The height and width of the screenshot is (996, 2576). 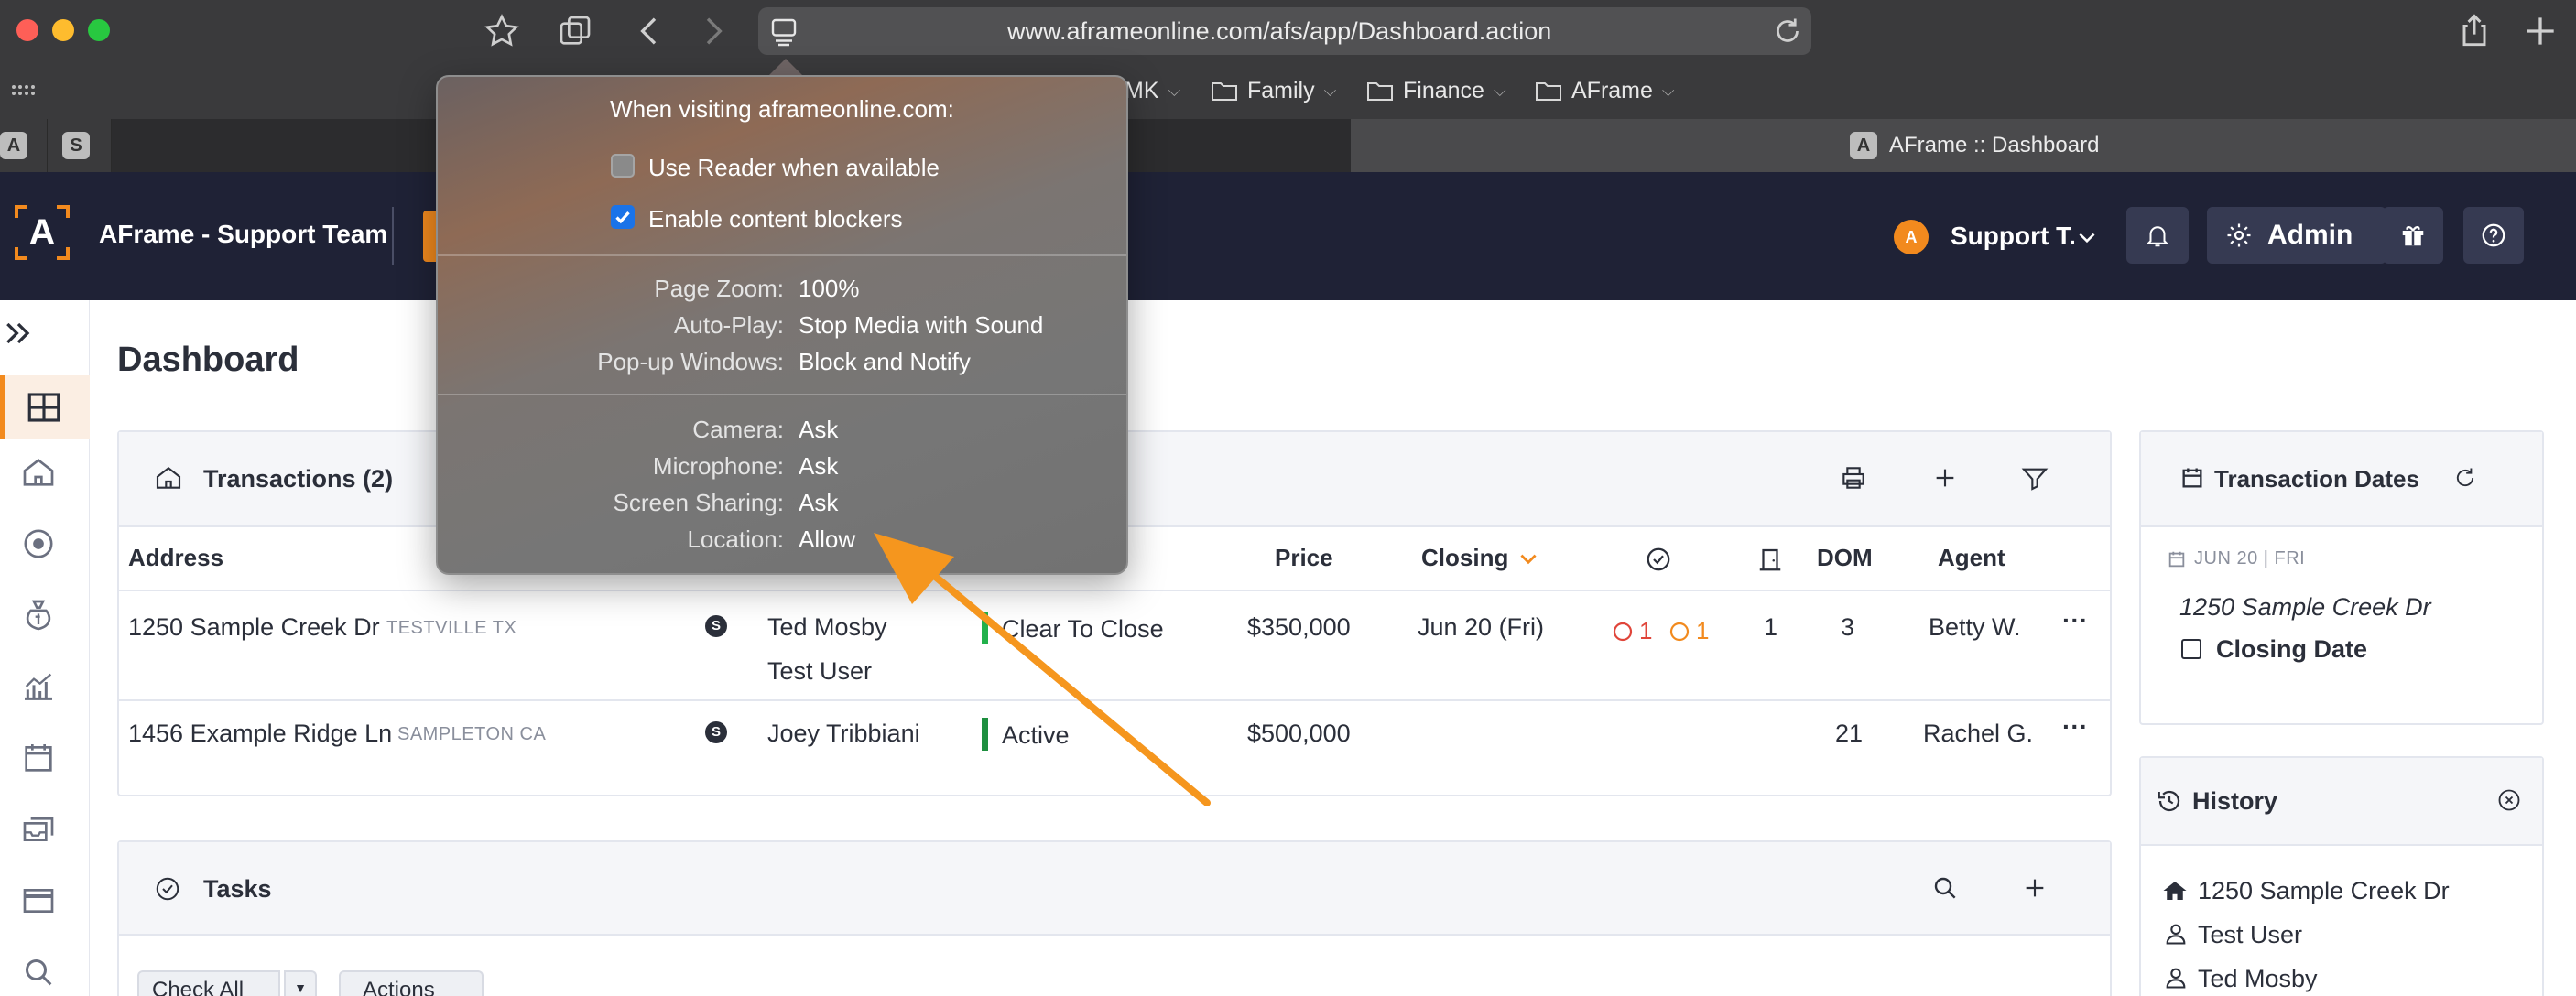 I want to click on content-blockers-label: Enable content blockers, so click(x=775, y=219).